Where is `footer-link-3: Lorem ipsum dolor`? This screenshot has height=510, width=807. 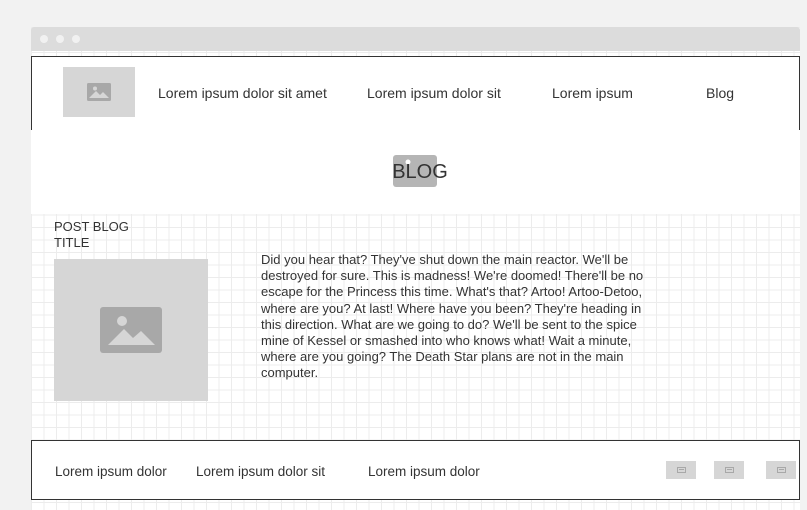
footer-link-3: Lorem ipsum dolor is located at coordinates (424, 471).